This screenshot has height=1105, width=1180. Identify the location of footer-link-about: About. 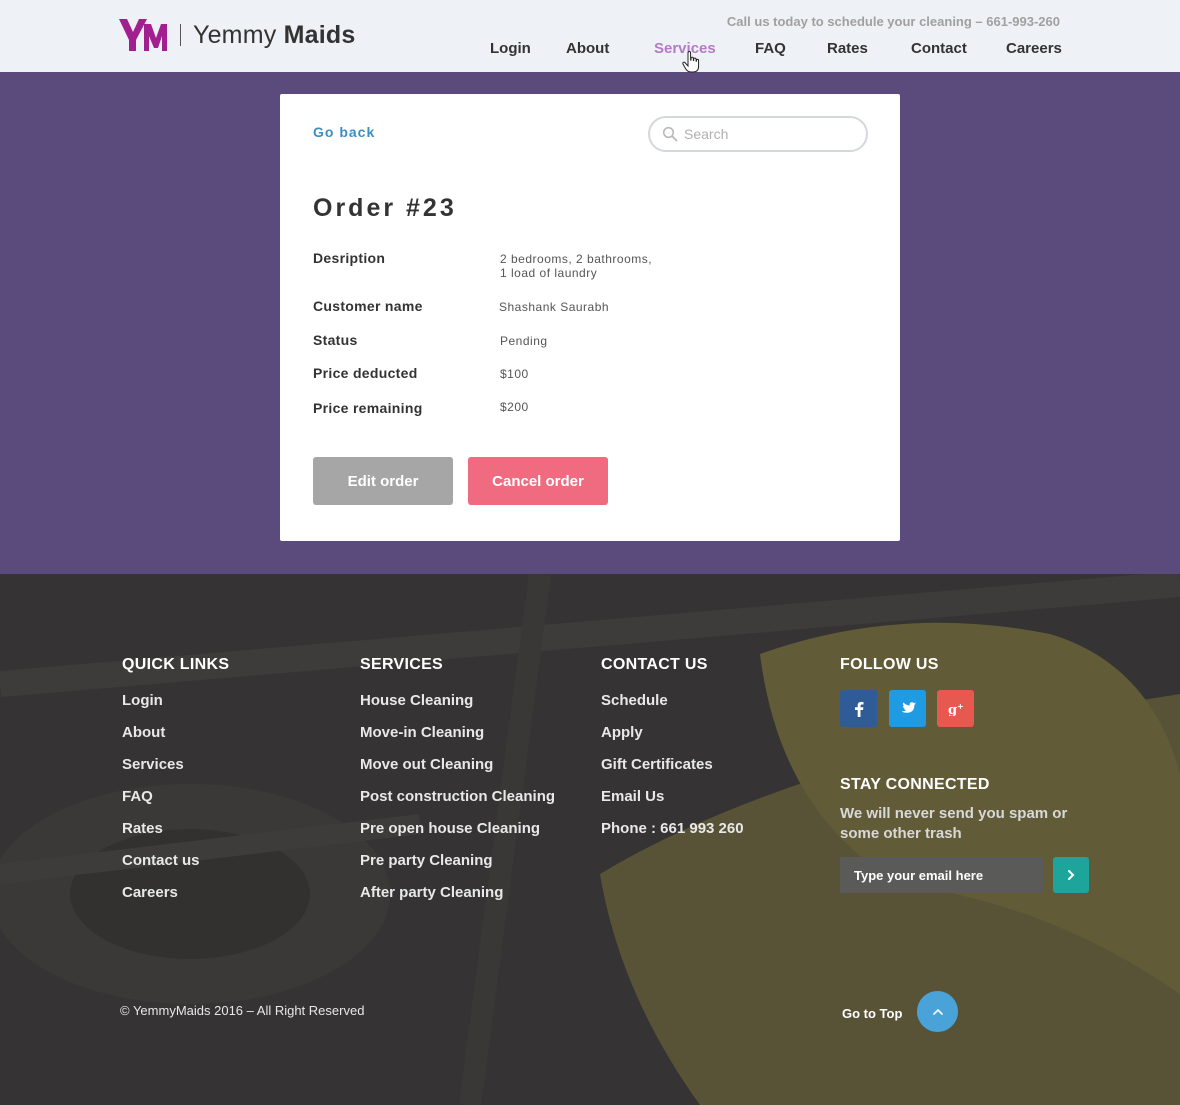
(143, 732).